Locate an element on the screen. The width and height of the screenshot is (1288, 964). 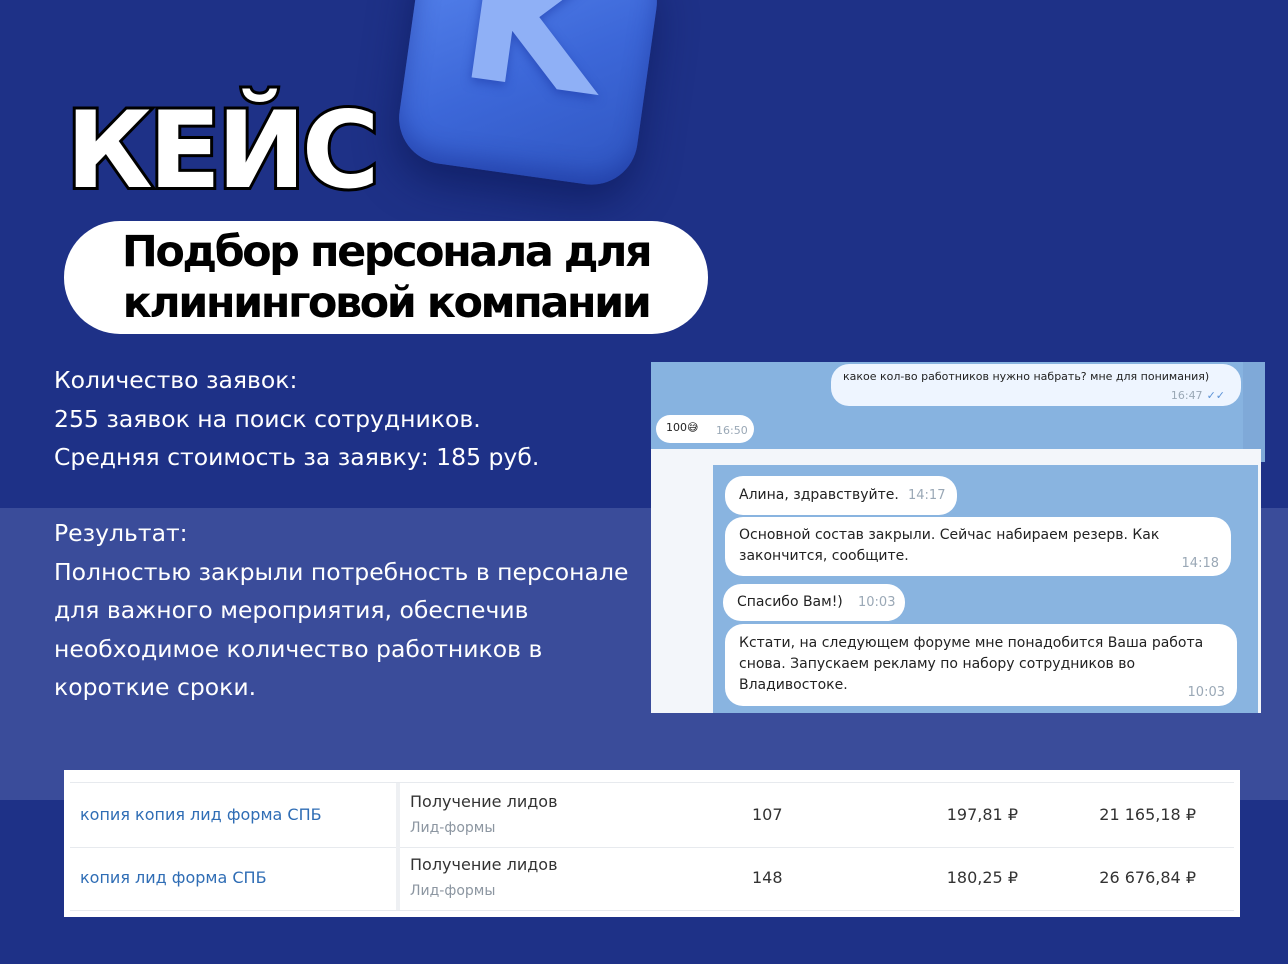
message-time: 16:50 is located at coordinates (732, 430).